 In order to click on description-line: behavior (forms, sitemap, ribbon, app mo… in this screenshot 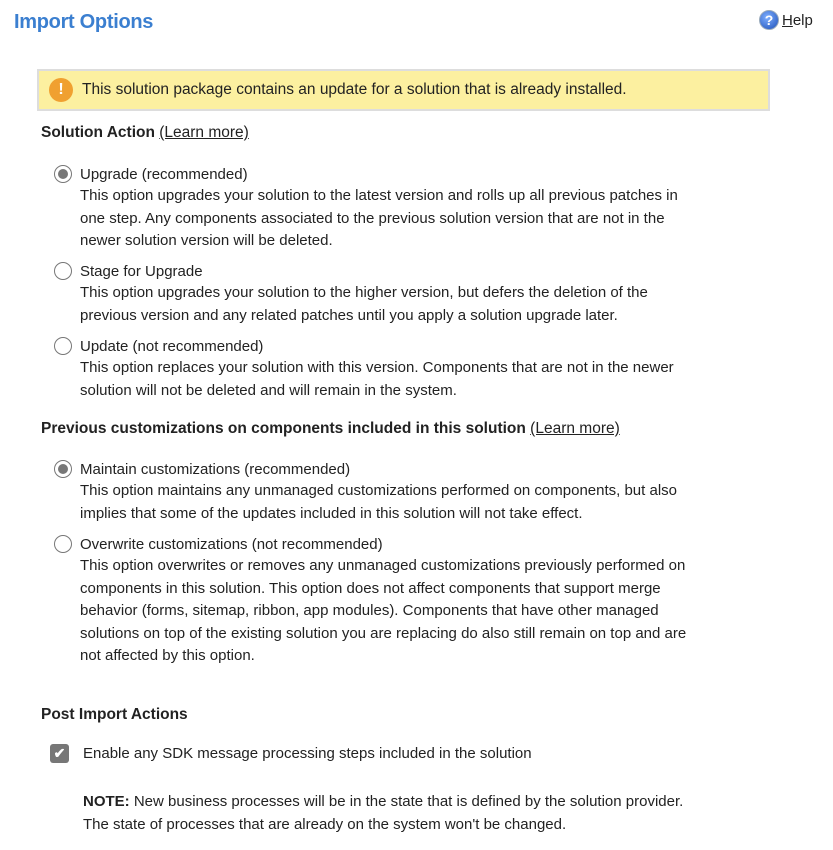, I will do `click(369, 610)`.